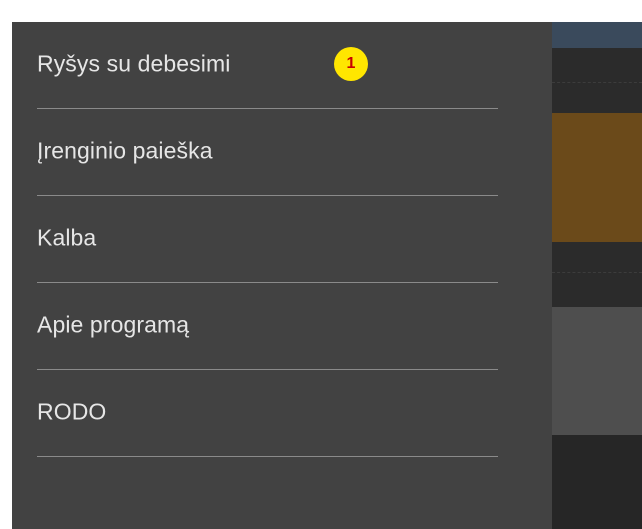 This screenshot has width=642, height=529. What do you see at coordinates (267, 239) in the screenshot?
I see `menu-item-language: Kalba` at bounding box center [267, 239].